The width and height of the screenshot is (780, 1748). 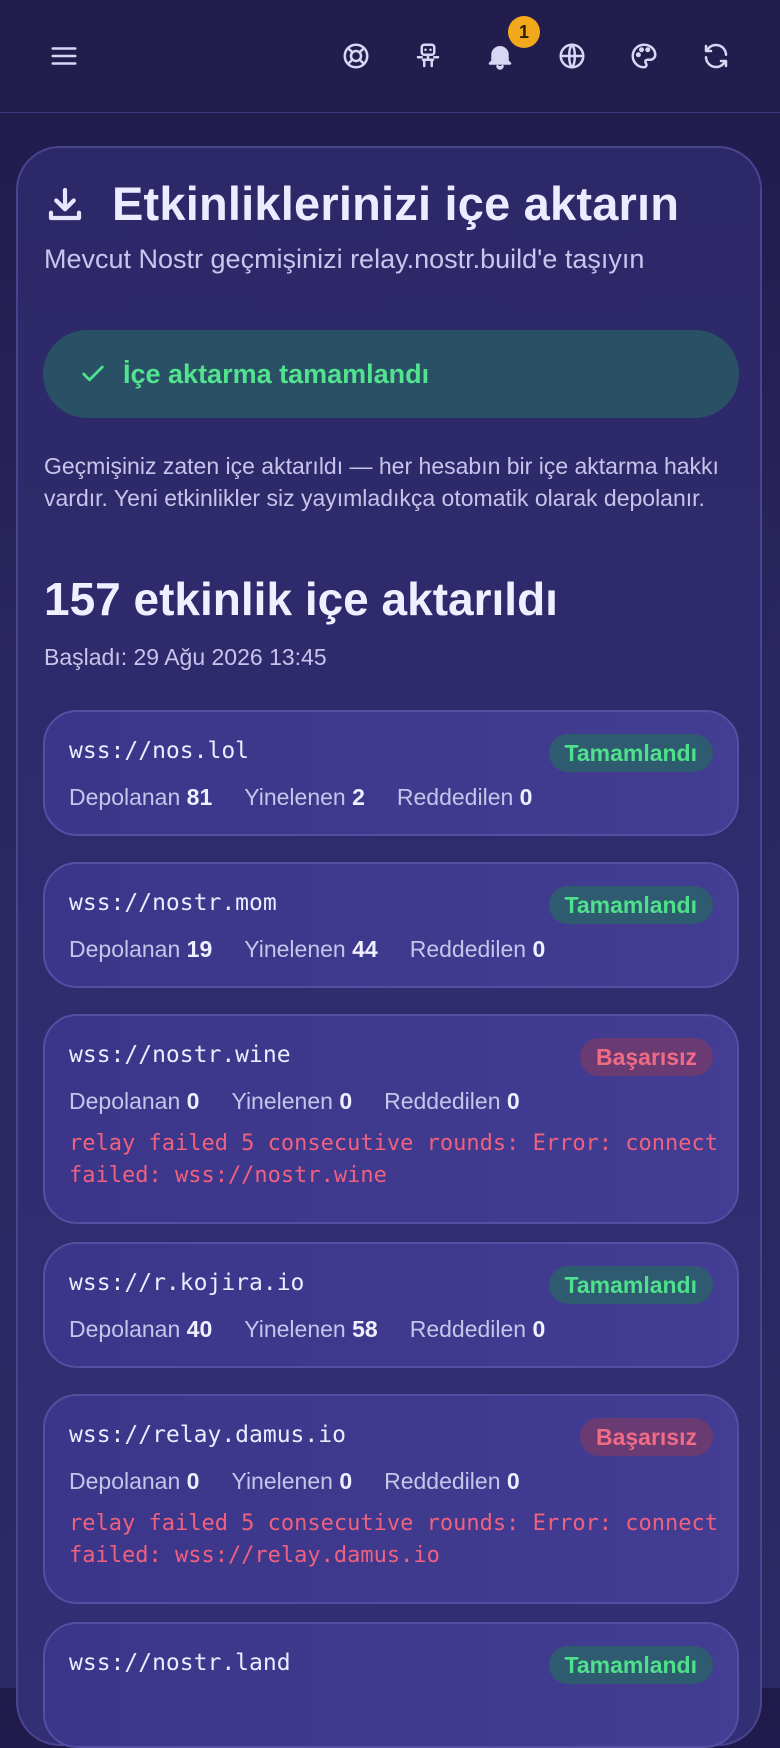 I want to click on notification-badge: 1, so click(x=524, y=32).